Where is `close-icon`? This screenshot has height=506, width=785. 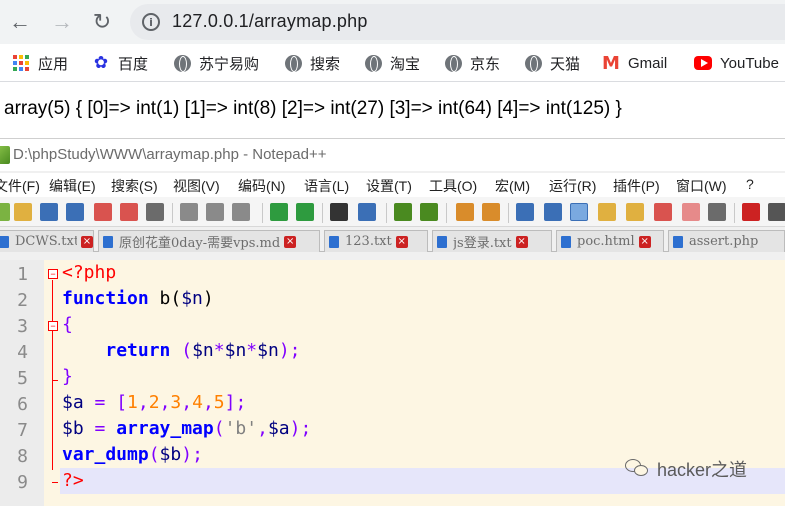
close-icon is located at coordinates (103, 212).